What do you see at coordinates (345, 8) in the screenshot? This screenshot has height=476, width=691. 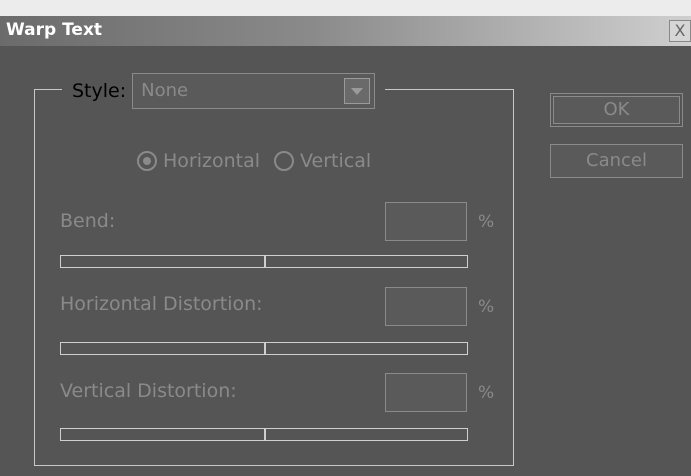 I see `background-window-strip` at bounding box center [345, 8].